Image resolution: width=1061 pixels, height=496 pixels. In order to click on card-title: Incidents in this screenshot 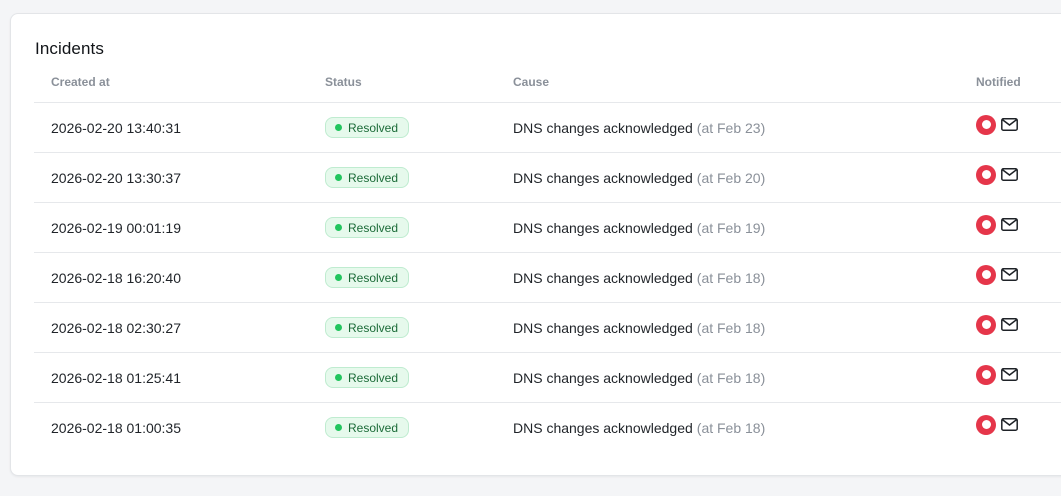, I will do `click(69, 48)`.